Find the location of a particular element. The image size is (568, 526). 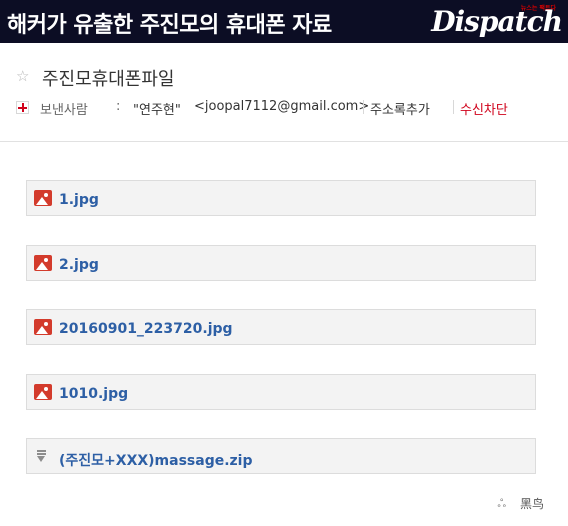

star-icon: ☆ is located at coordinates (22, 76).